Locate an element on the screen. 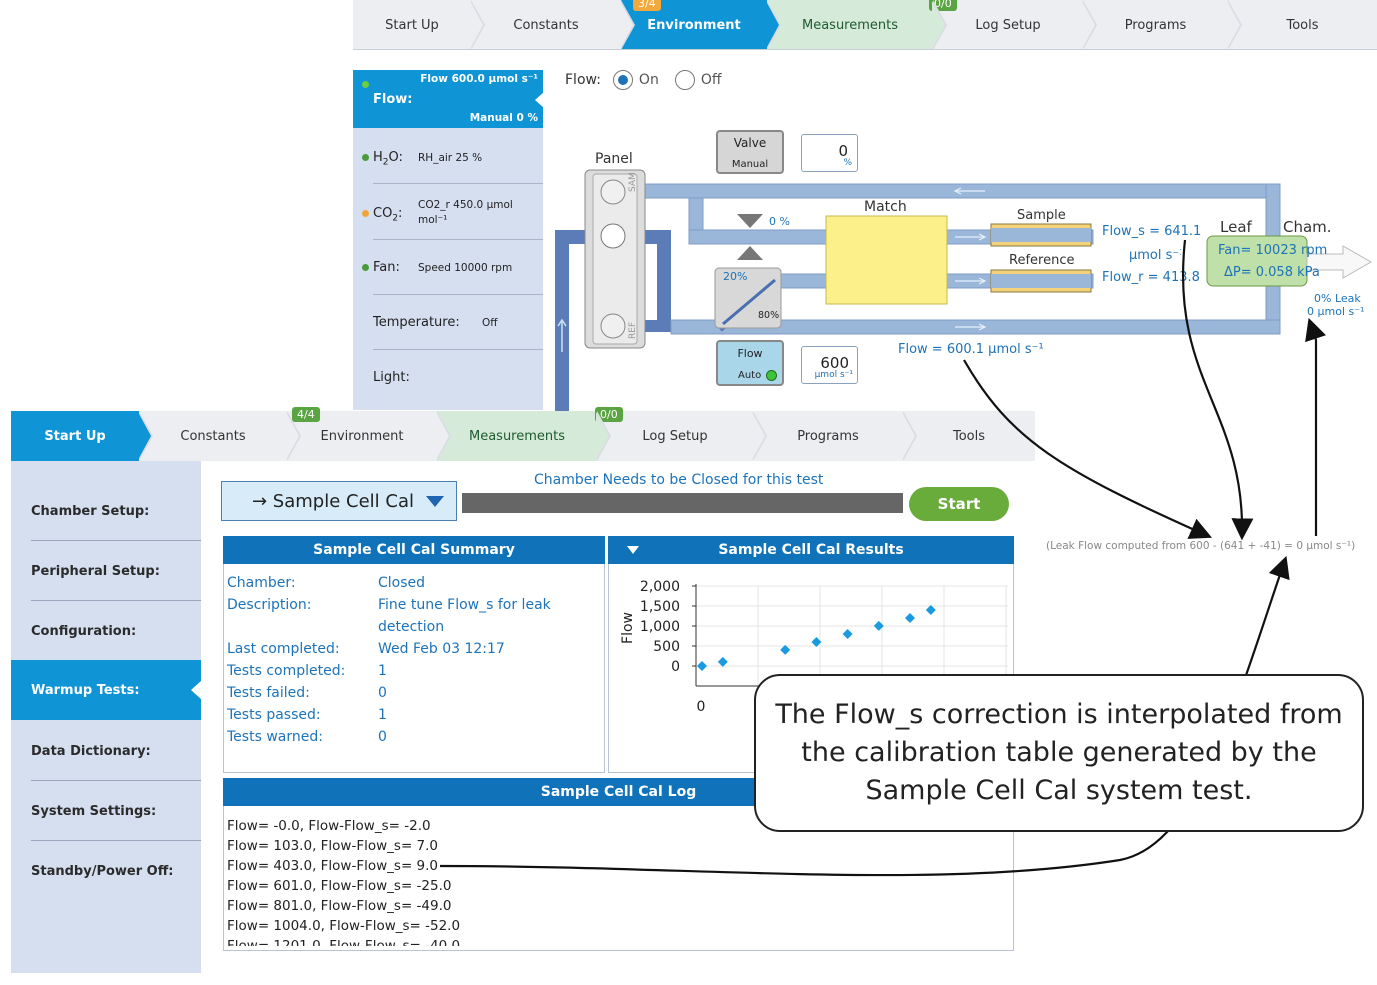  arrow-flow-total-to-note is located at coordinates (1088, 449).